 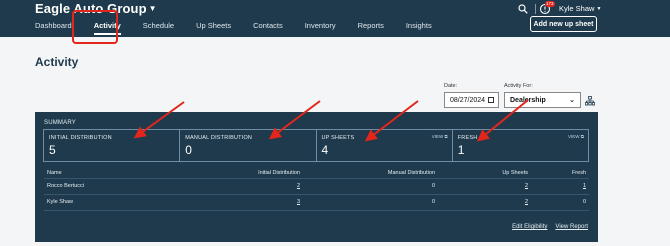 I want to click on nav-insights: Insights, so click(x=419, y=25).